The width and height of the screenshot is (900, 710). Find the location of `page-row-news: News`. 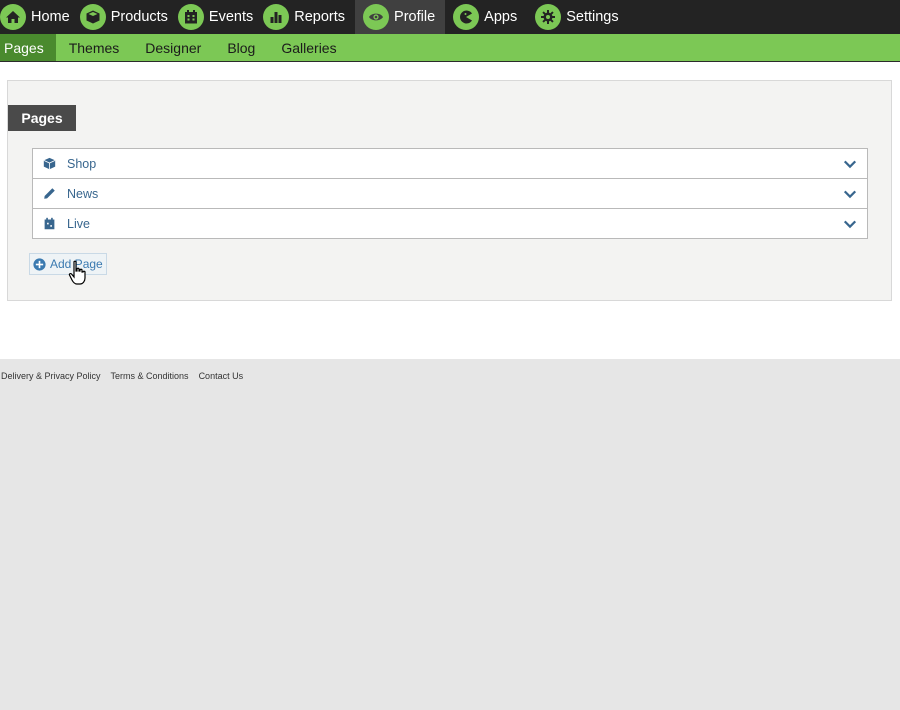

page-row-news: News is located at coordinates (450, 193).